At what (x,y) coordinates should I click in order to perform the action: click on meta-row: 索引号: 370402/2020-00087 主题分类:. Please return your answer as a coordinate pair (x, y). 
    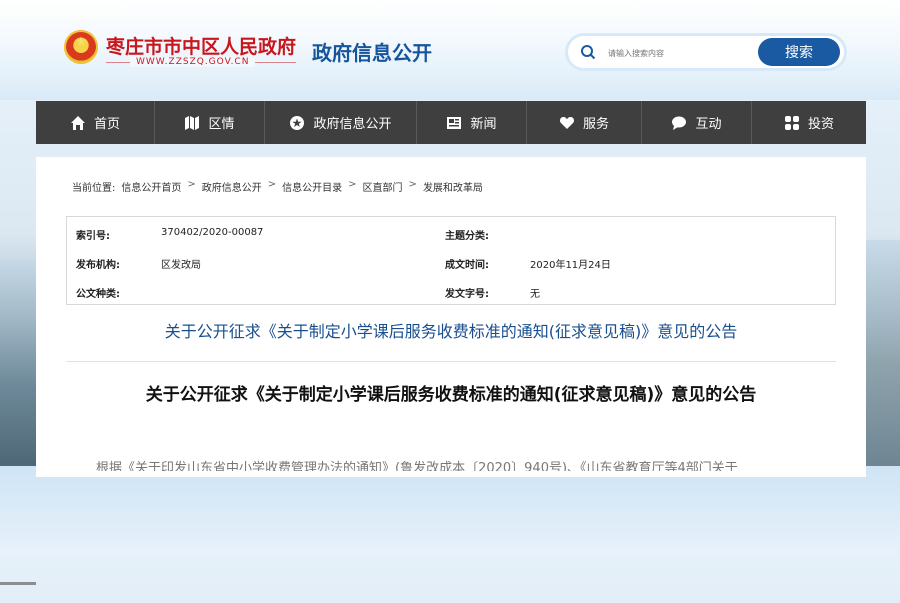
    Looking at the image, I should click on (451, 233).